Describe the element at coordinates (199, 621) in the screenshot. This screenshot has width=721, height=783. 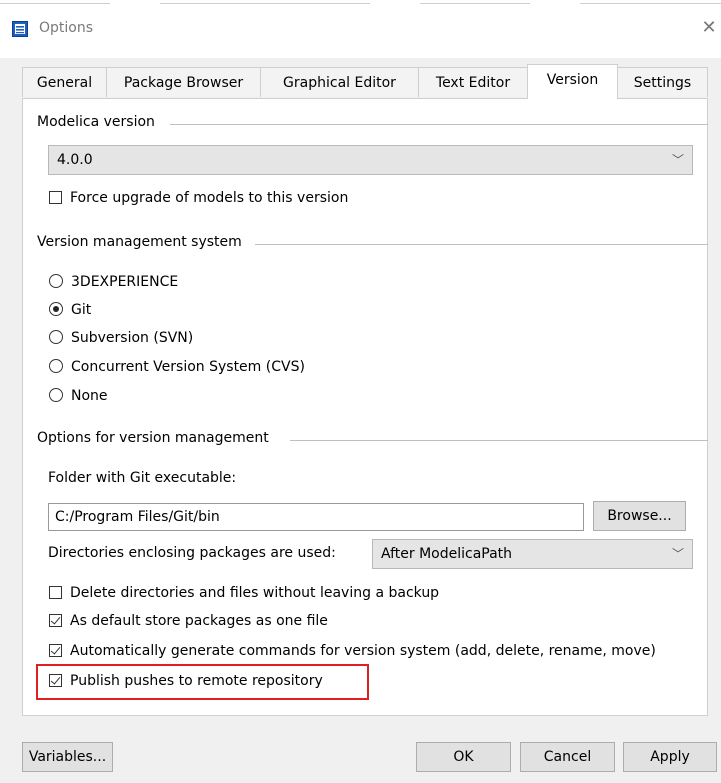
I see `checkbox-label: As default store packages as one file` at that location.